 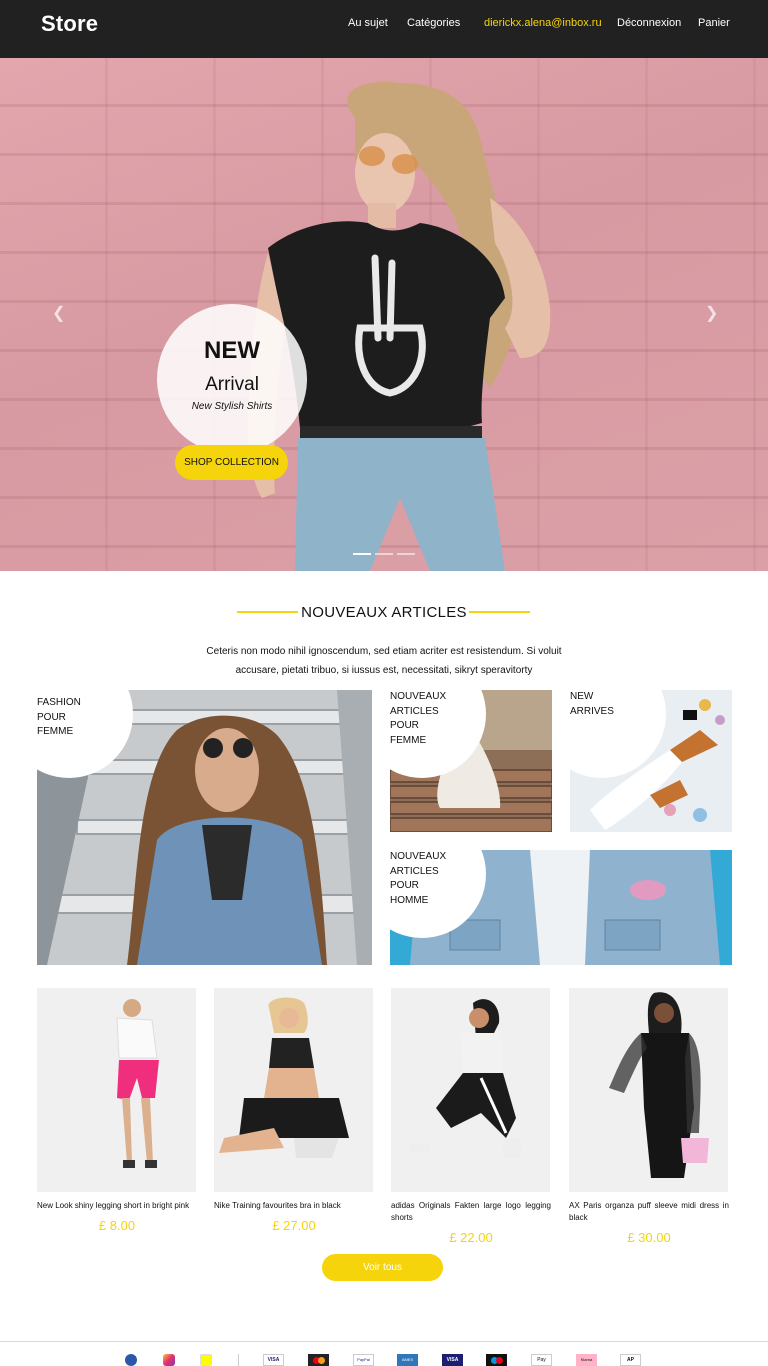 What do you see at coordinates (384, 1341) in the screenshot?
I see `footer-divider` at bounding box center [384, 1341].